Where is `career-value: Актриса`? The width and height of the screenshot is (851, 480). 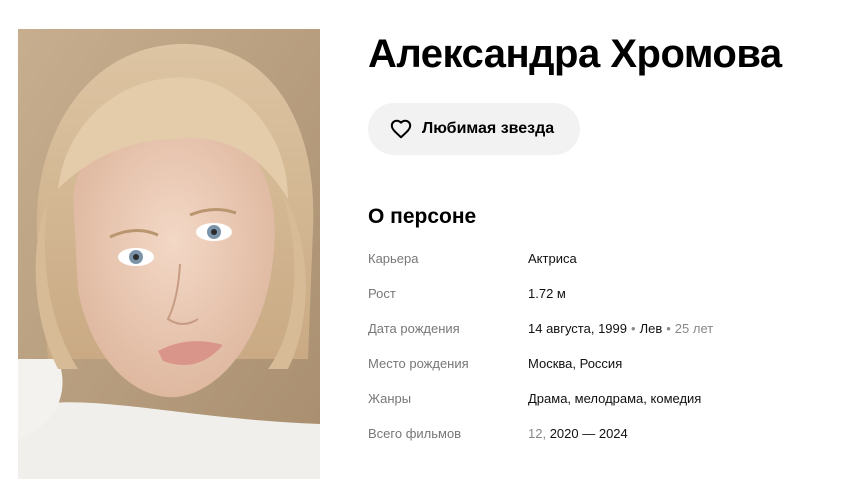
career-value: Актриса is located at coordinates (552, 258).